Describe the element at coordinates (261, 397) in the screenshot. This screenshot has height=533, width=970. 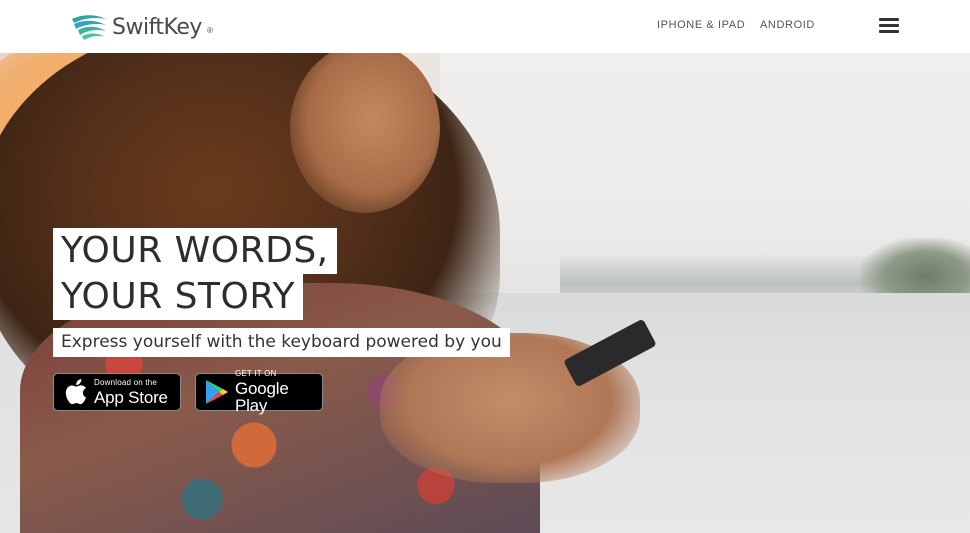
I see `google-play-label: Google Play` at that location.